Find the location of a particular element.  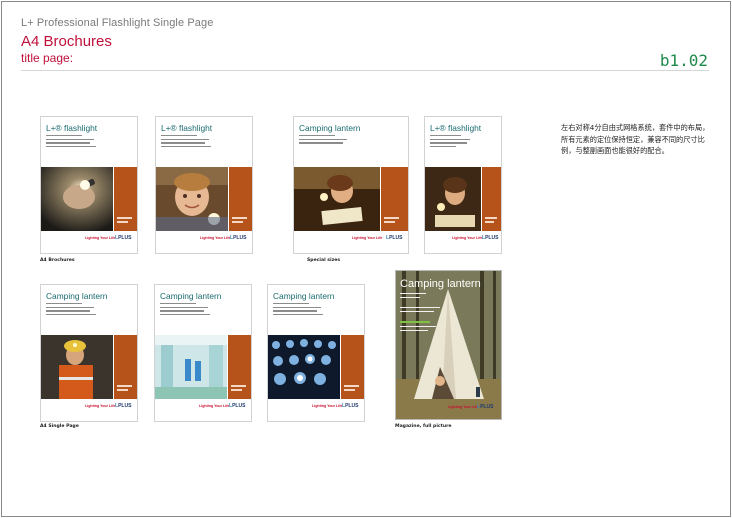

caption-special-sizes: Special sizes is located at coordinates (324, 260).